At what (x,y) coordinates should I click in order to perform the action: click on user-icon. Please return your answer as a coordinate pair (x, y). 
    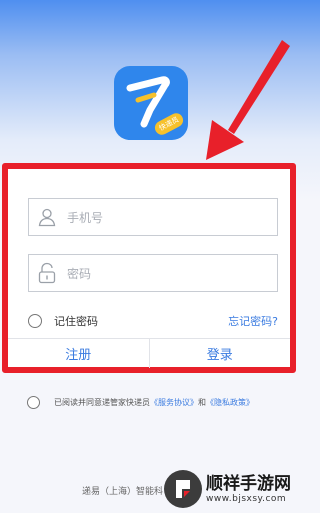
    Looking at the image, I should click on (47, 217).